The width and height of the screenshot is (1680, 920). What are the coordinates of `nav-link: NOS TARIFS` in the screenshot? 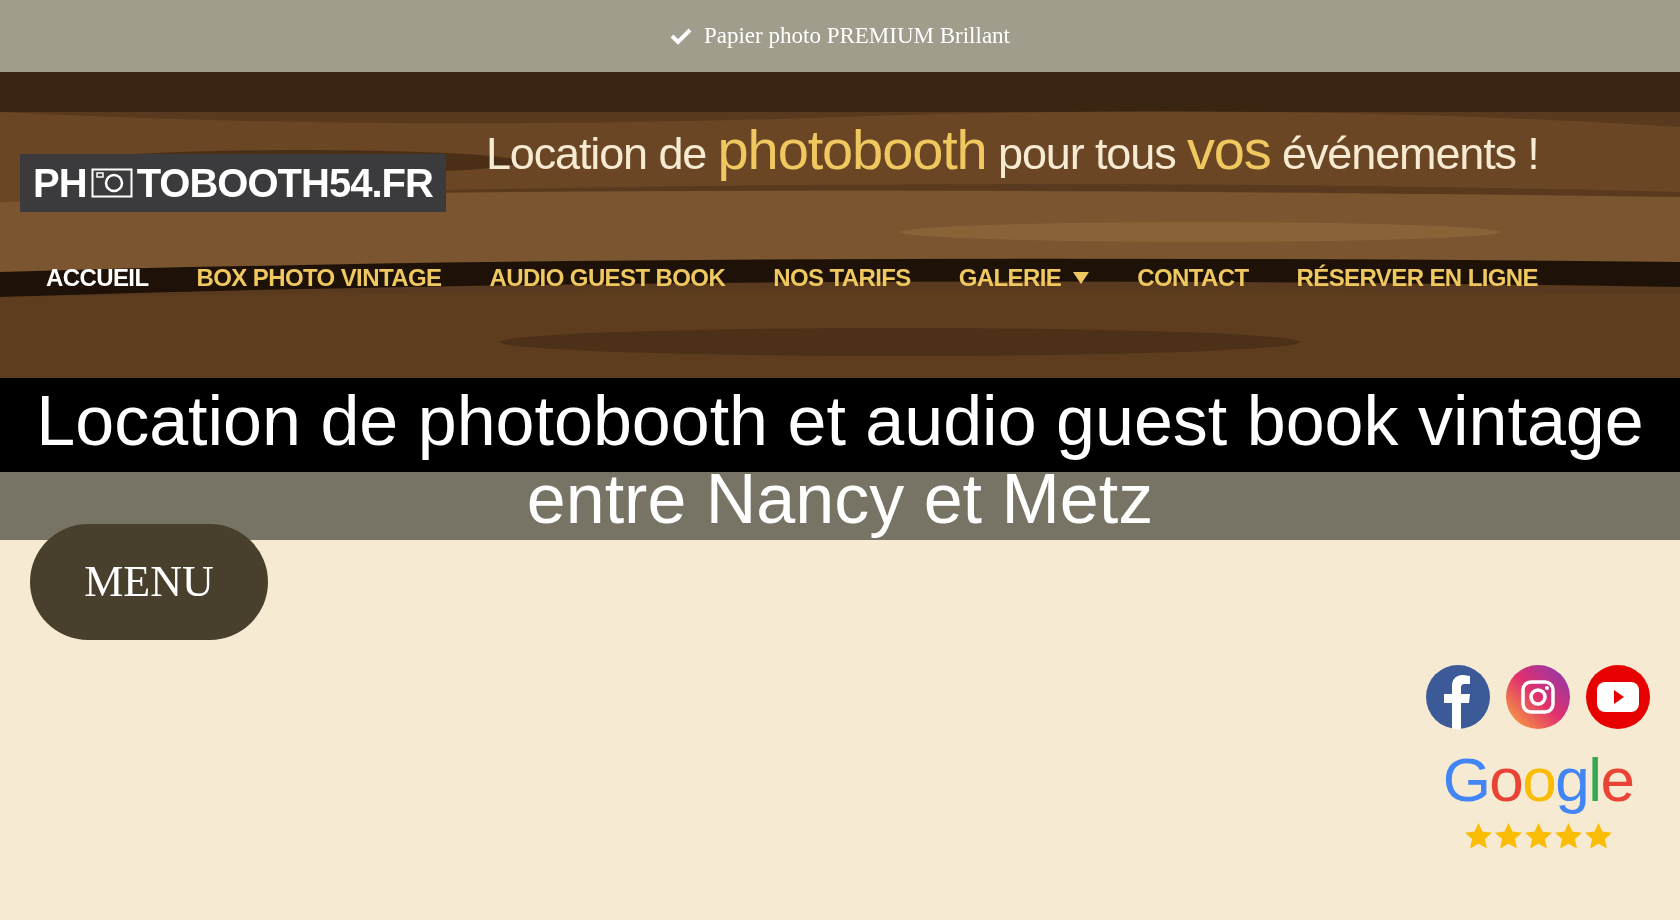 It's located at (842, 278).